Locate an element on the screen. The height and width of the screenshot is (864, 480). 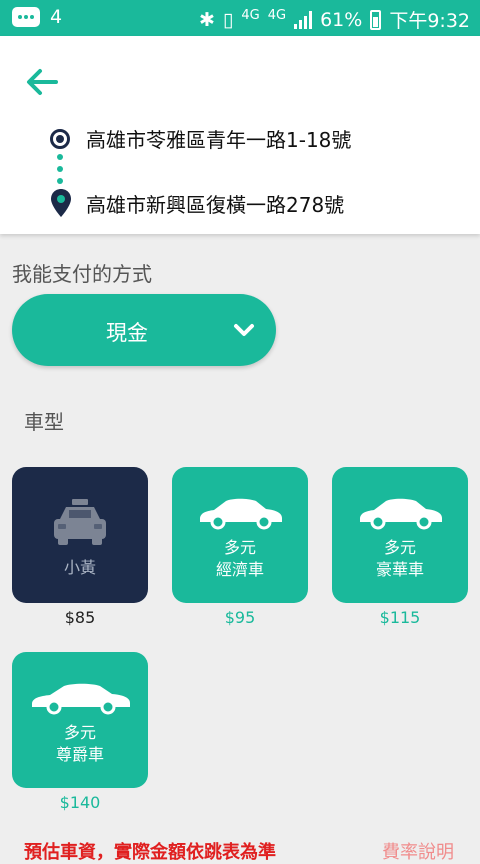
destination-row: 高雄市新興區復橫一路278號 is located at coordinates (197, 203).